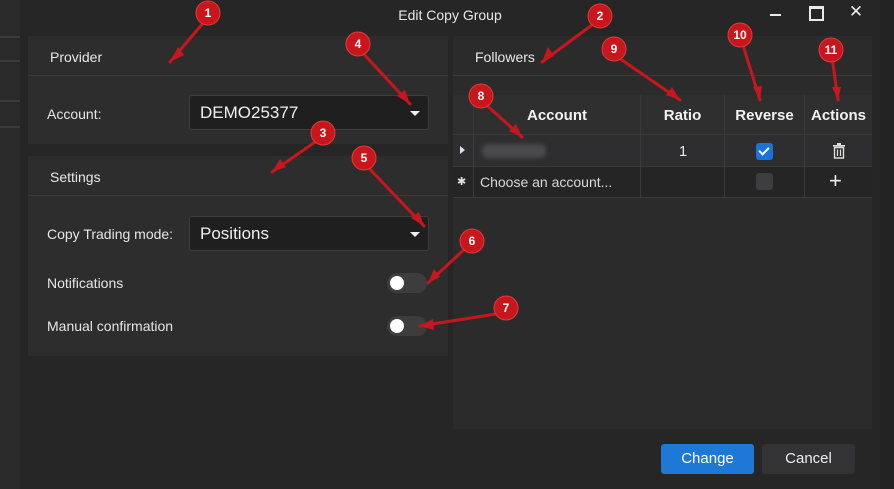  I want to click on new-reverse-checkbox, so click(764, 181).